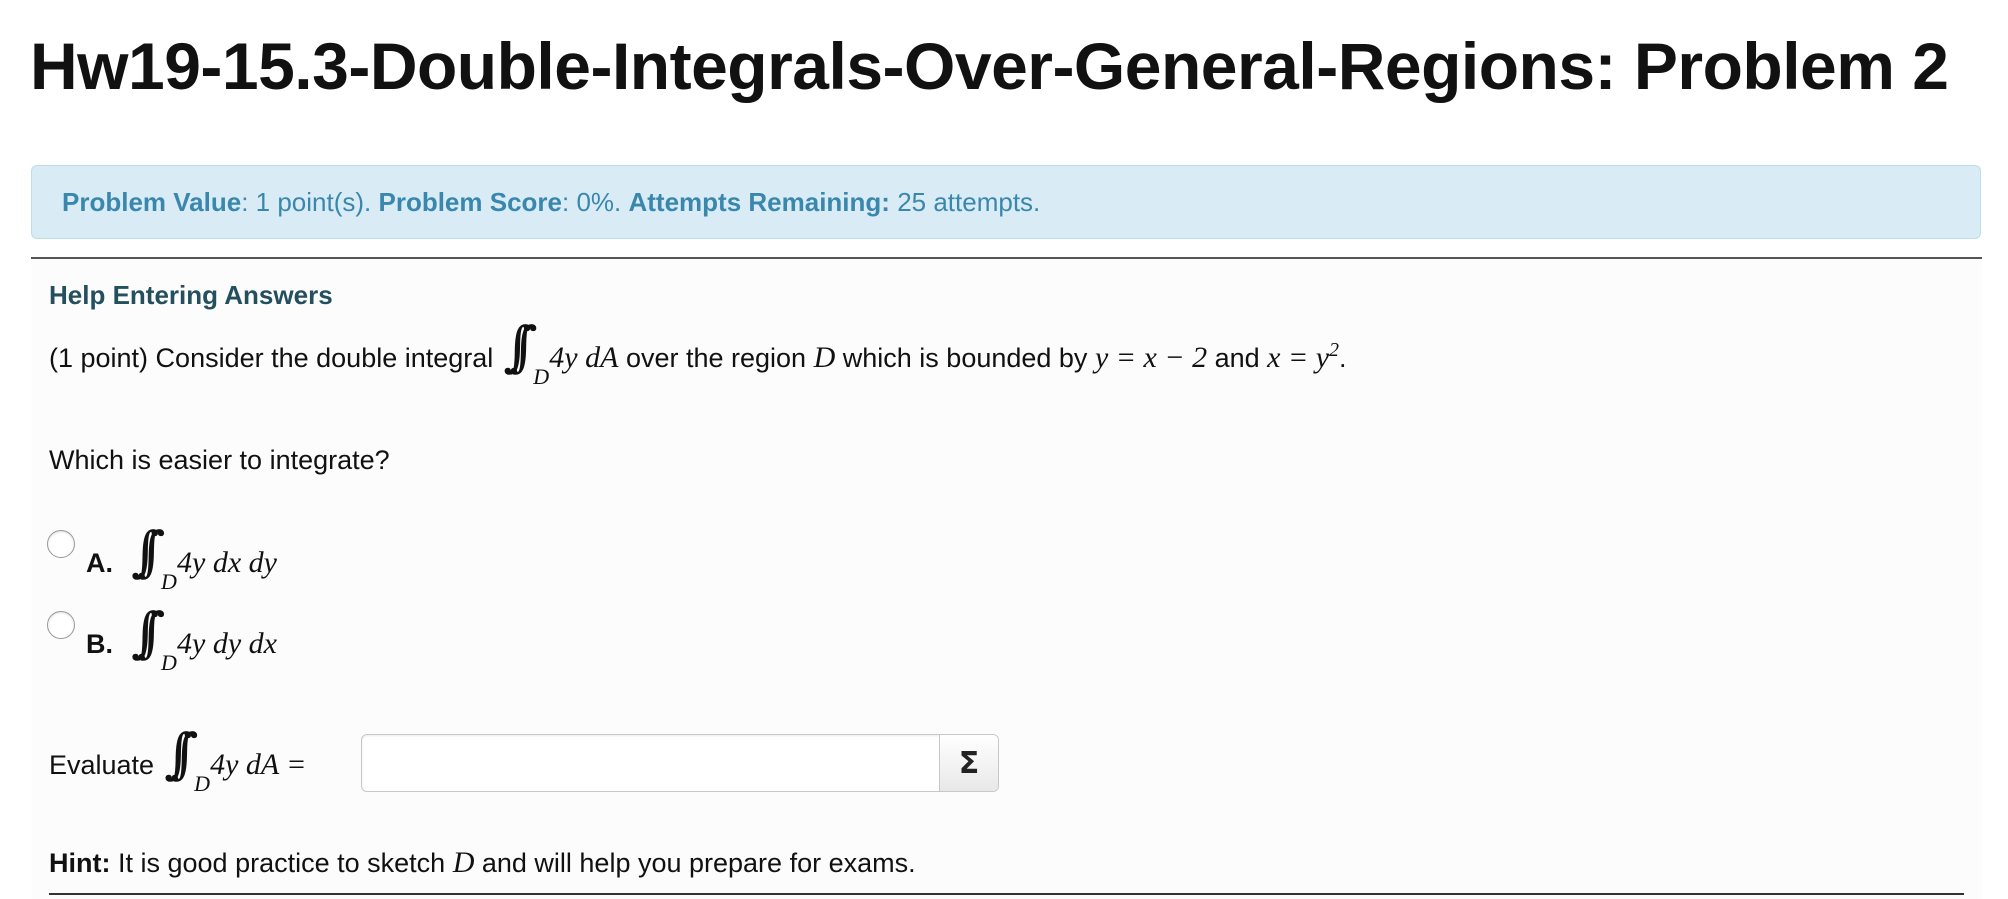  Describe the element at coordinates (1298, 357) in the screenshot. I see `boundary-equation-2: x = y` at that location.